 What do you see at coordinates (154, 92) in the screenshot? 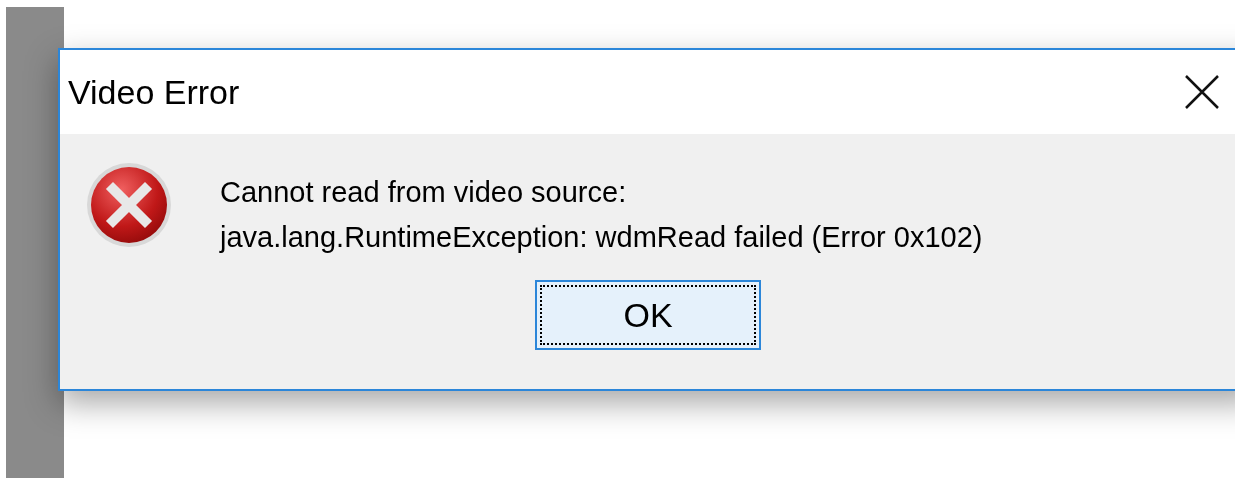
I see `window-title: Video Error` at bounding box center [154, 92].